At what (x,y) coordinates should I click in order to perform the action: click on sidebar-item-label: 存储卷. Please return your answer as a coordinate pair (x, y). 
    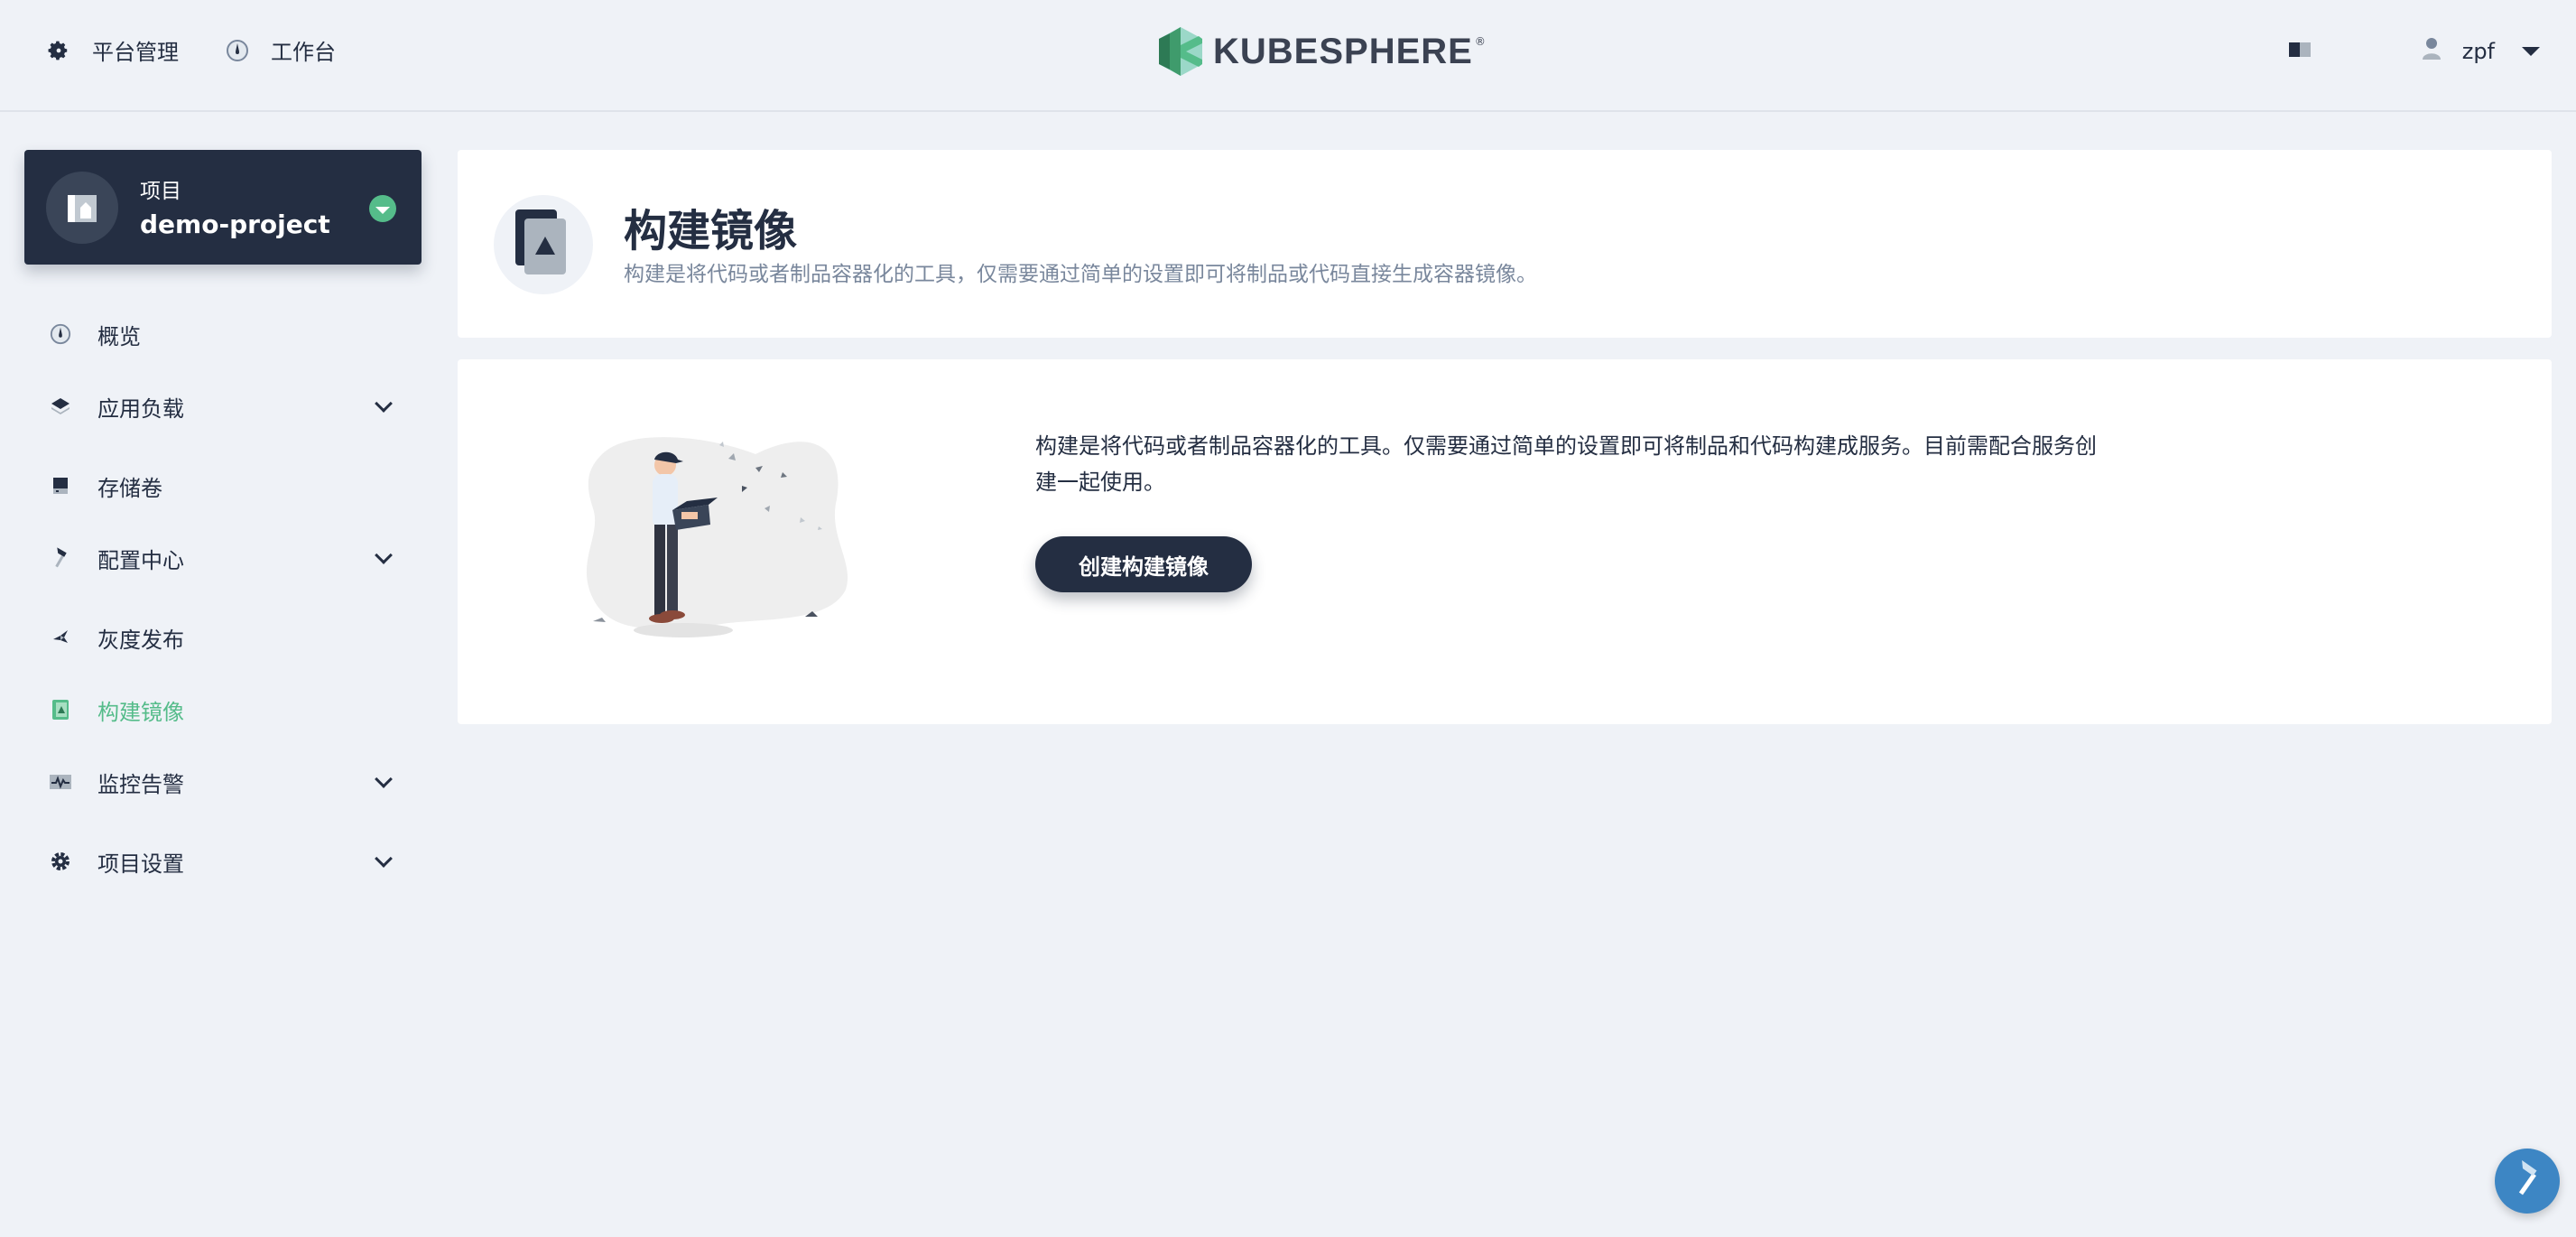
    Looking at the image, I should click on (129, 488).